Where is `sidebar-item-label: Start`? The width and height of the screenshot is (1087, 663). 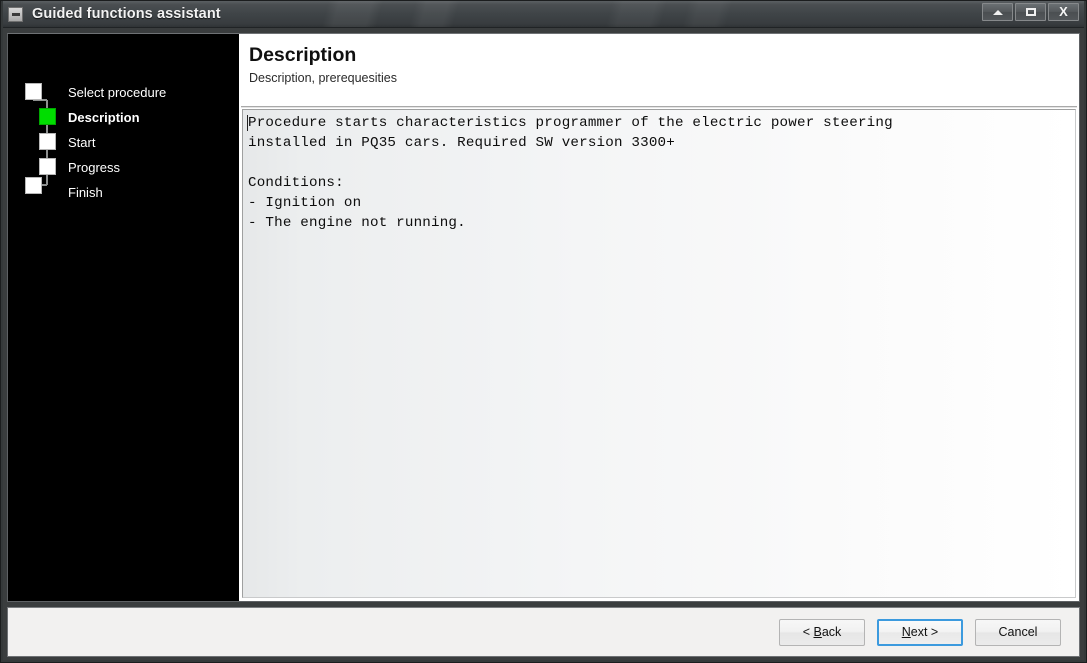 sidebar-item-label: Start is located at coordinates (82, 142).